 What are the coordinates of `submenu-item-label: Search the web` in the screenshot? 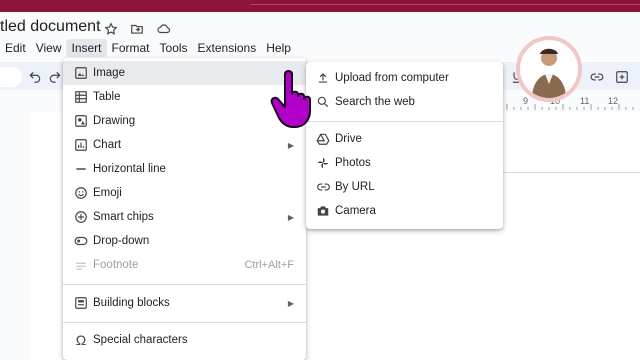 It's located at (375, 102).